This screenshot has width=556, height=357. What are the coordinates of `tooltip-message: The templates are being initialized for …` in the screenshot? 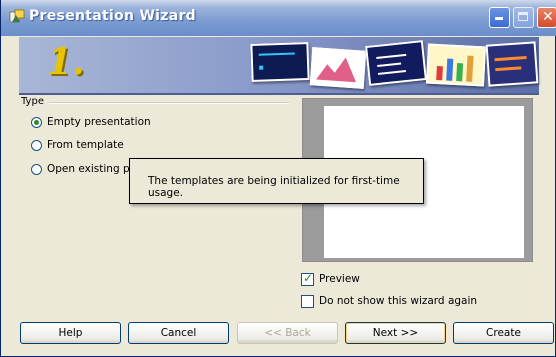 It's located at (274, 187).